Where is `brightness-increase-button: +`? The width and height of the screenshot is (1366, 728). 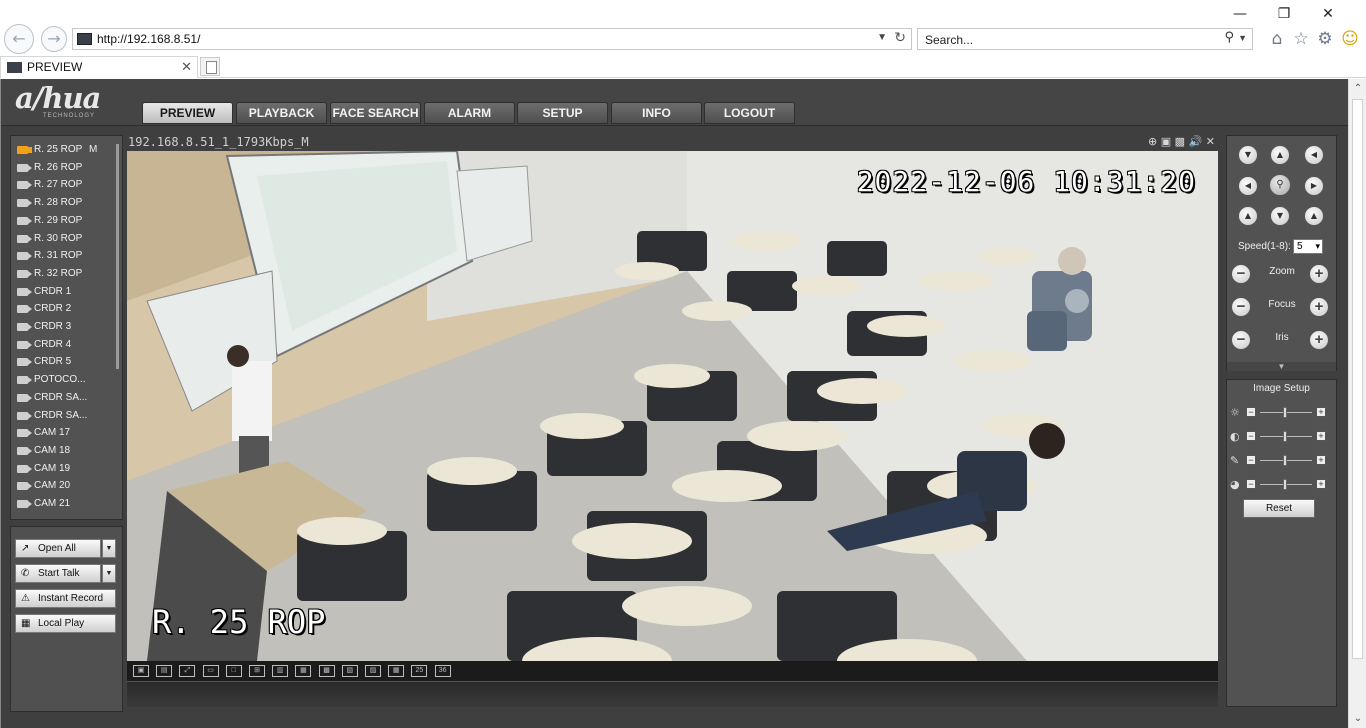
brightness-increase-button: + is located at coordinates (1321, 412).